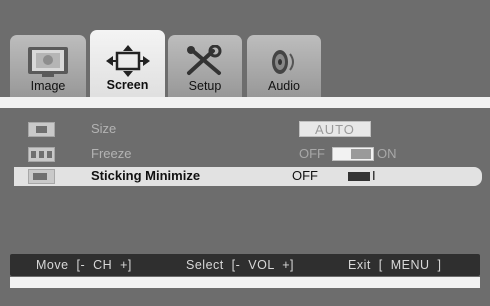 This screenshot has width=490, height=306. Describe the element at coordinates (248, 154) in the screenshot. I see `menu-row-freeze: Freeze OFF ON` at that location.